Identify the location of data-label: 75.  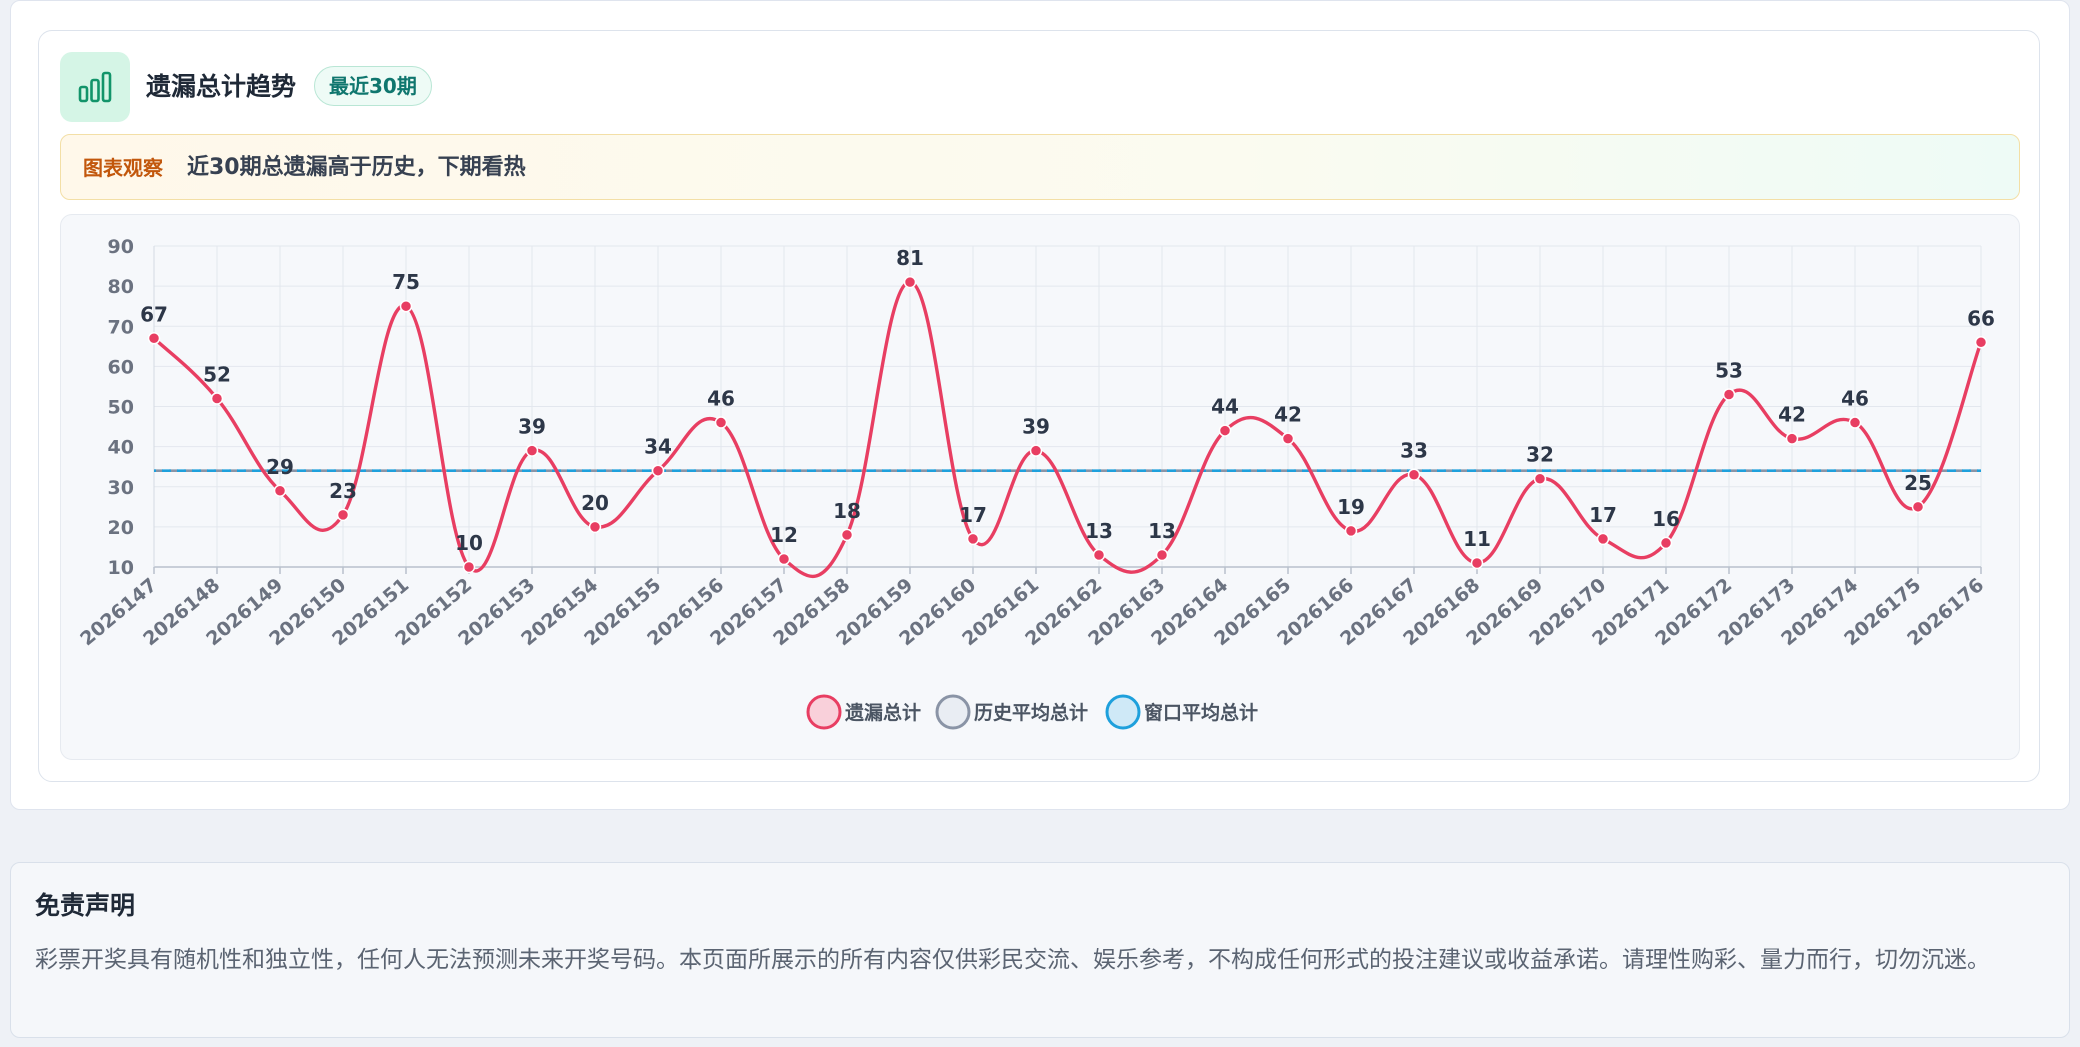
(406, 282).